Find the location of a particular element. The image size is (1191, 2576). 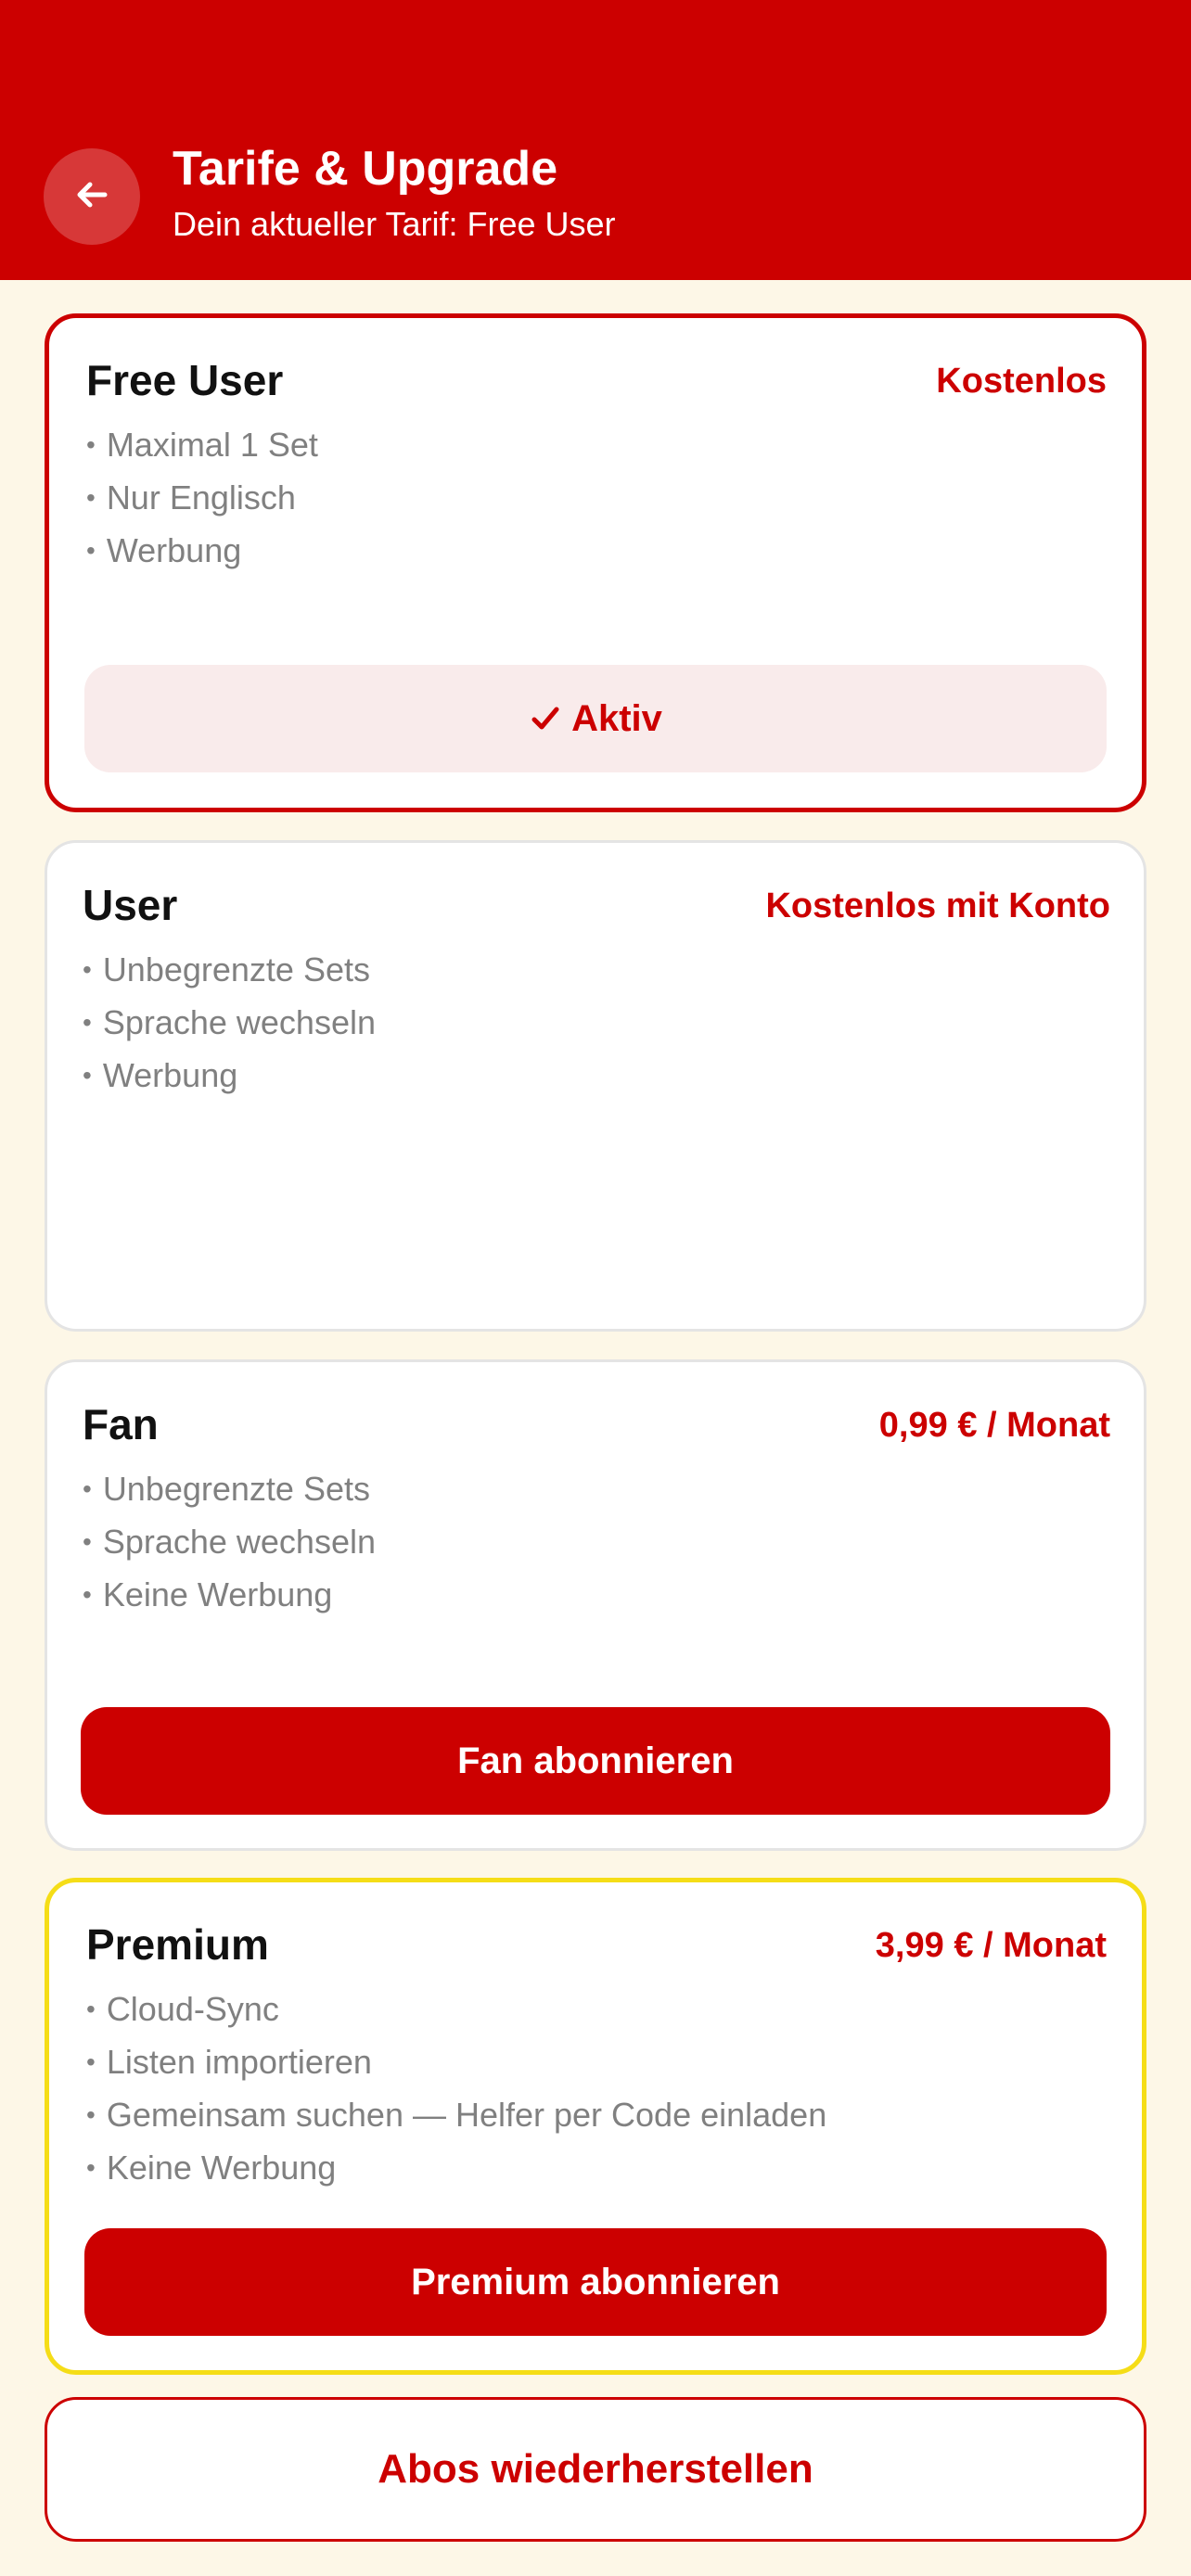

feature-item: Nur Englisch is located at coordinates (202, 499).